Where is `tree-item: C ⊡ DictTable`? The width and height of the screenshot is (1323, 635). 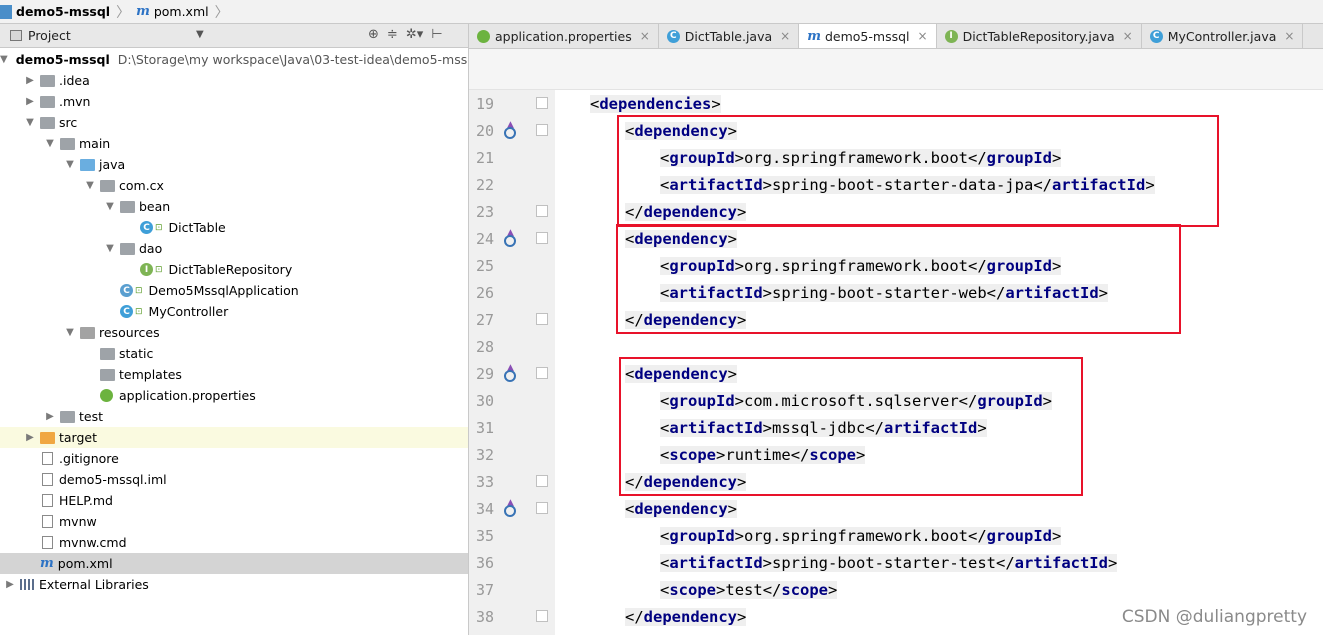 tree-item: C ⊡ DictTable is located at coordinates (234, 227).